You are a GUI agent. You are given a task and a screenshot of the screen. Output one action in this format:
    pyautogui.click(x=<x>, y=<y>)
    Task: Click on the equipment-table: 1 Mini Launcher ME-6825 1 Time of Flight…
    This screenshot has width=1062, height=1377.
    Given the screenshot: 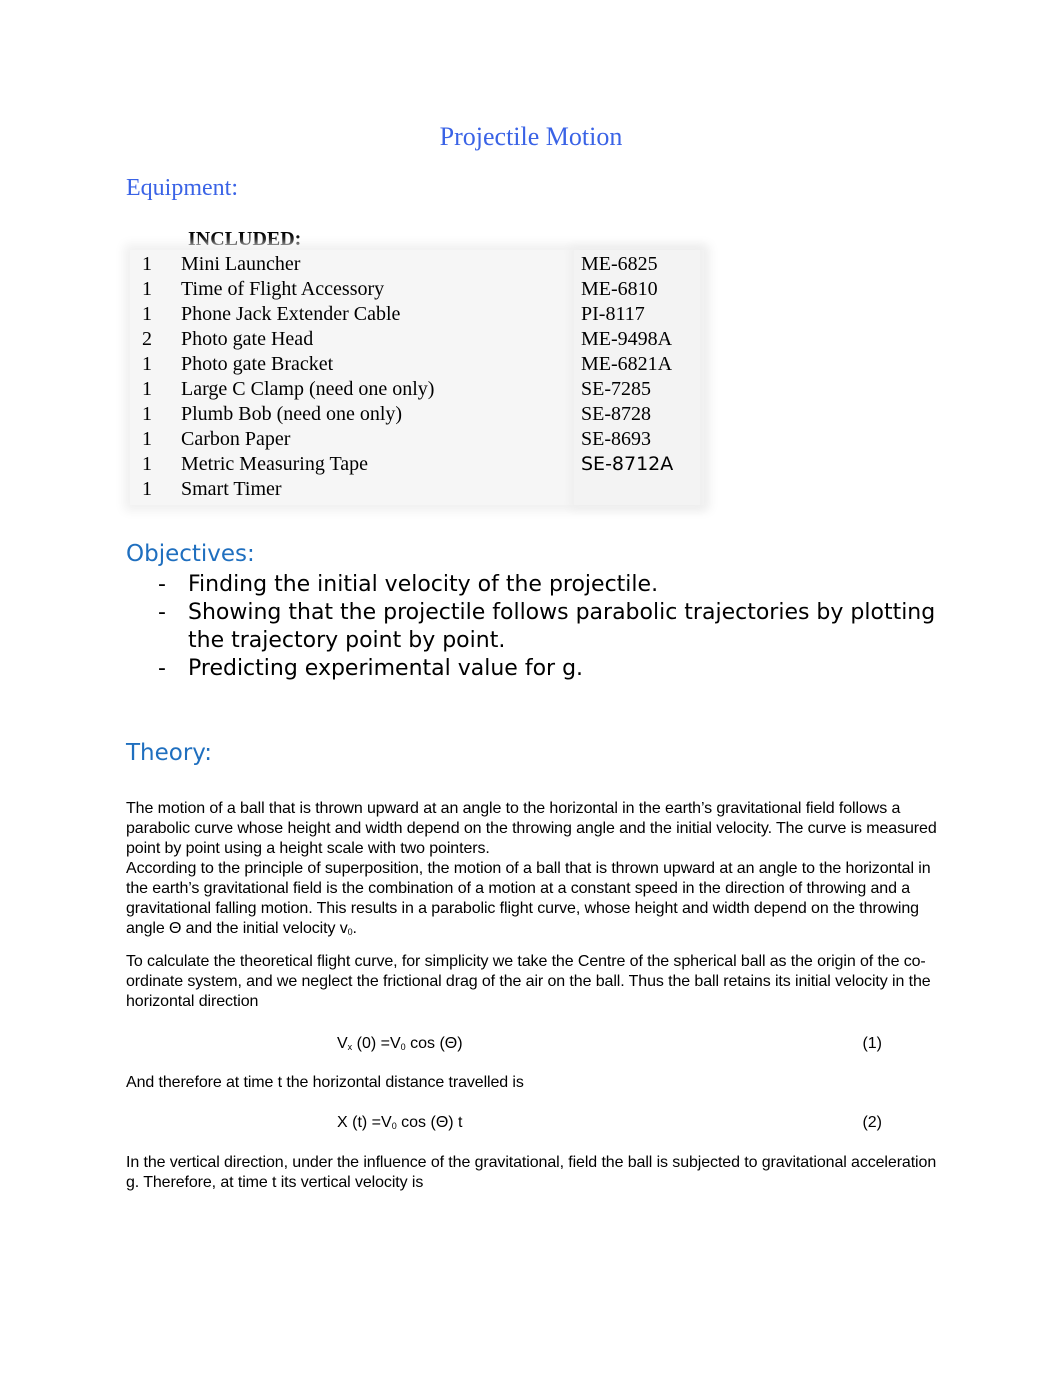 What is the action you would take?
    pyautogui.click(x=417, y=377)
    